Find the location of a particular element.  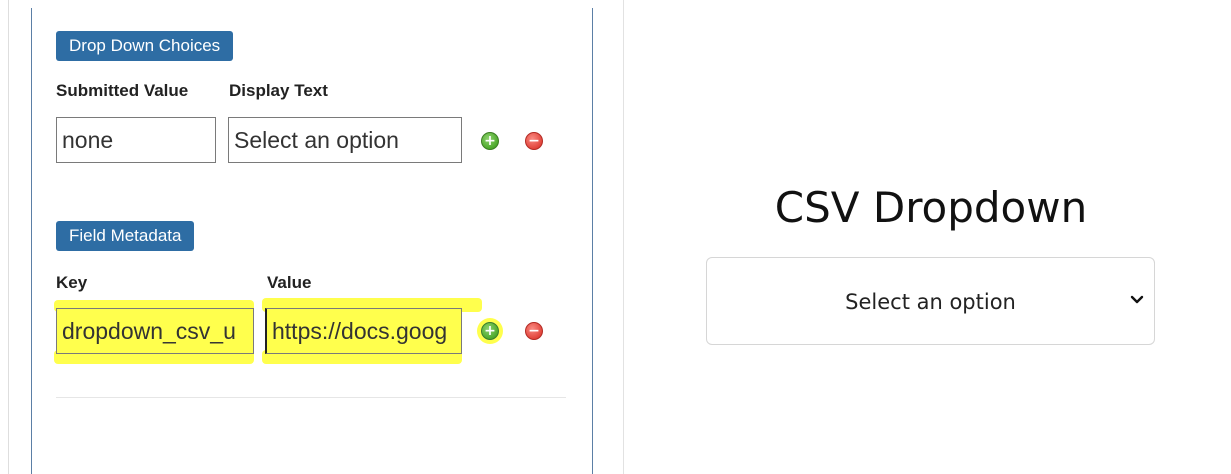

select-selected-value: Select an option is located at coordinates (930, 302).